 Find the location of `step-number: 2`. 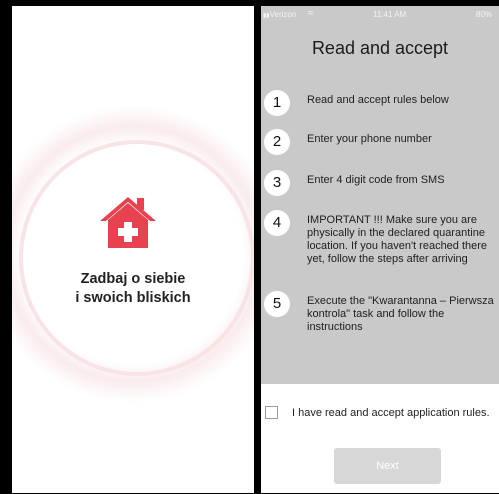

step-number: 2 is located at coordinates (277, 142).